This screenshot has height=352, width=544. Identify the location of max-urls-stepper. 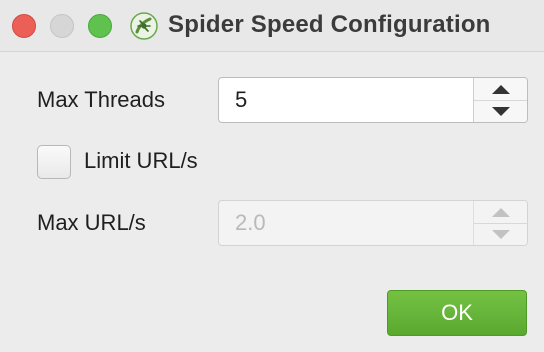
(500, 223).